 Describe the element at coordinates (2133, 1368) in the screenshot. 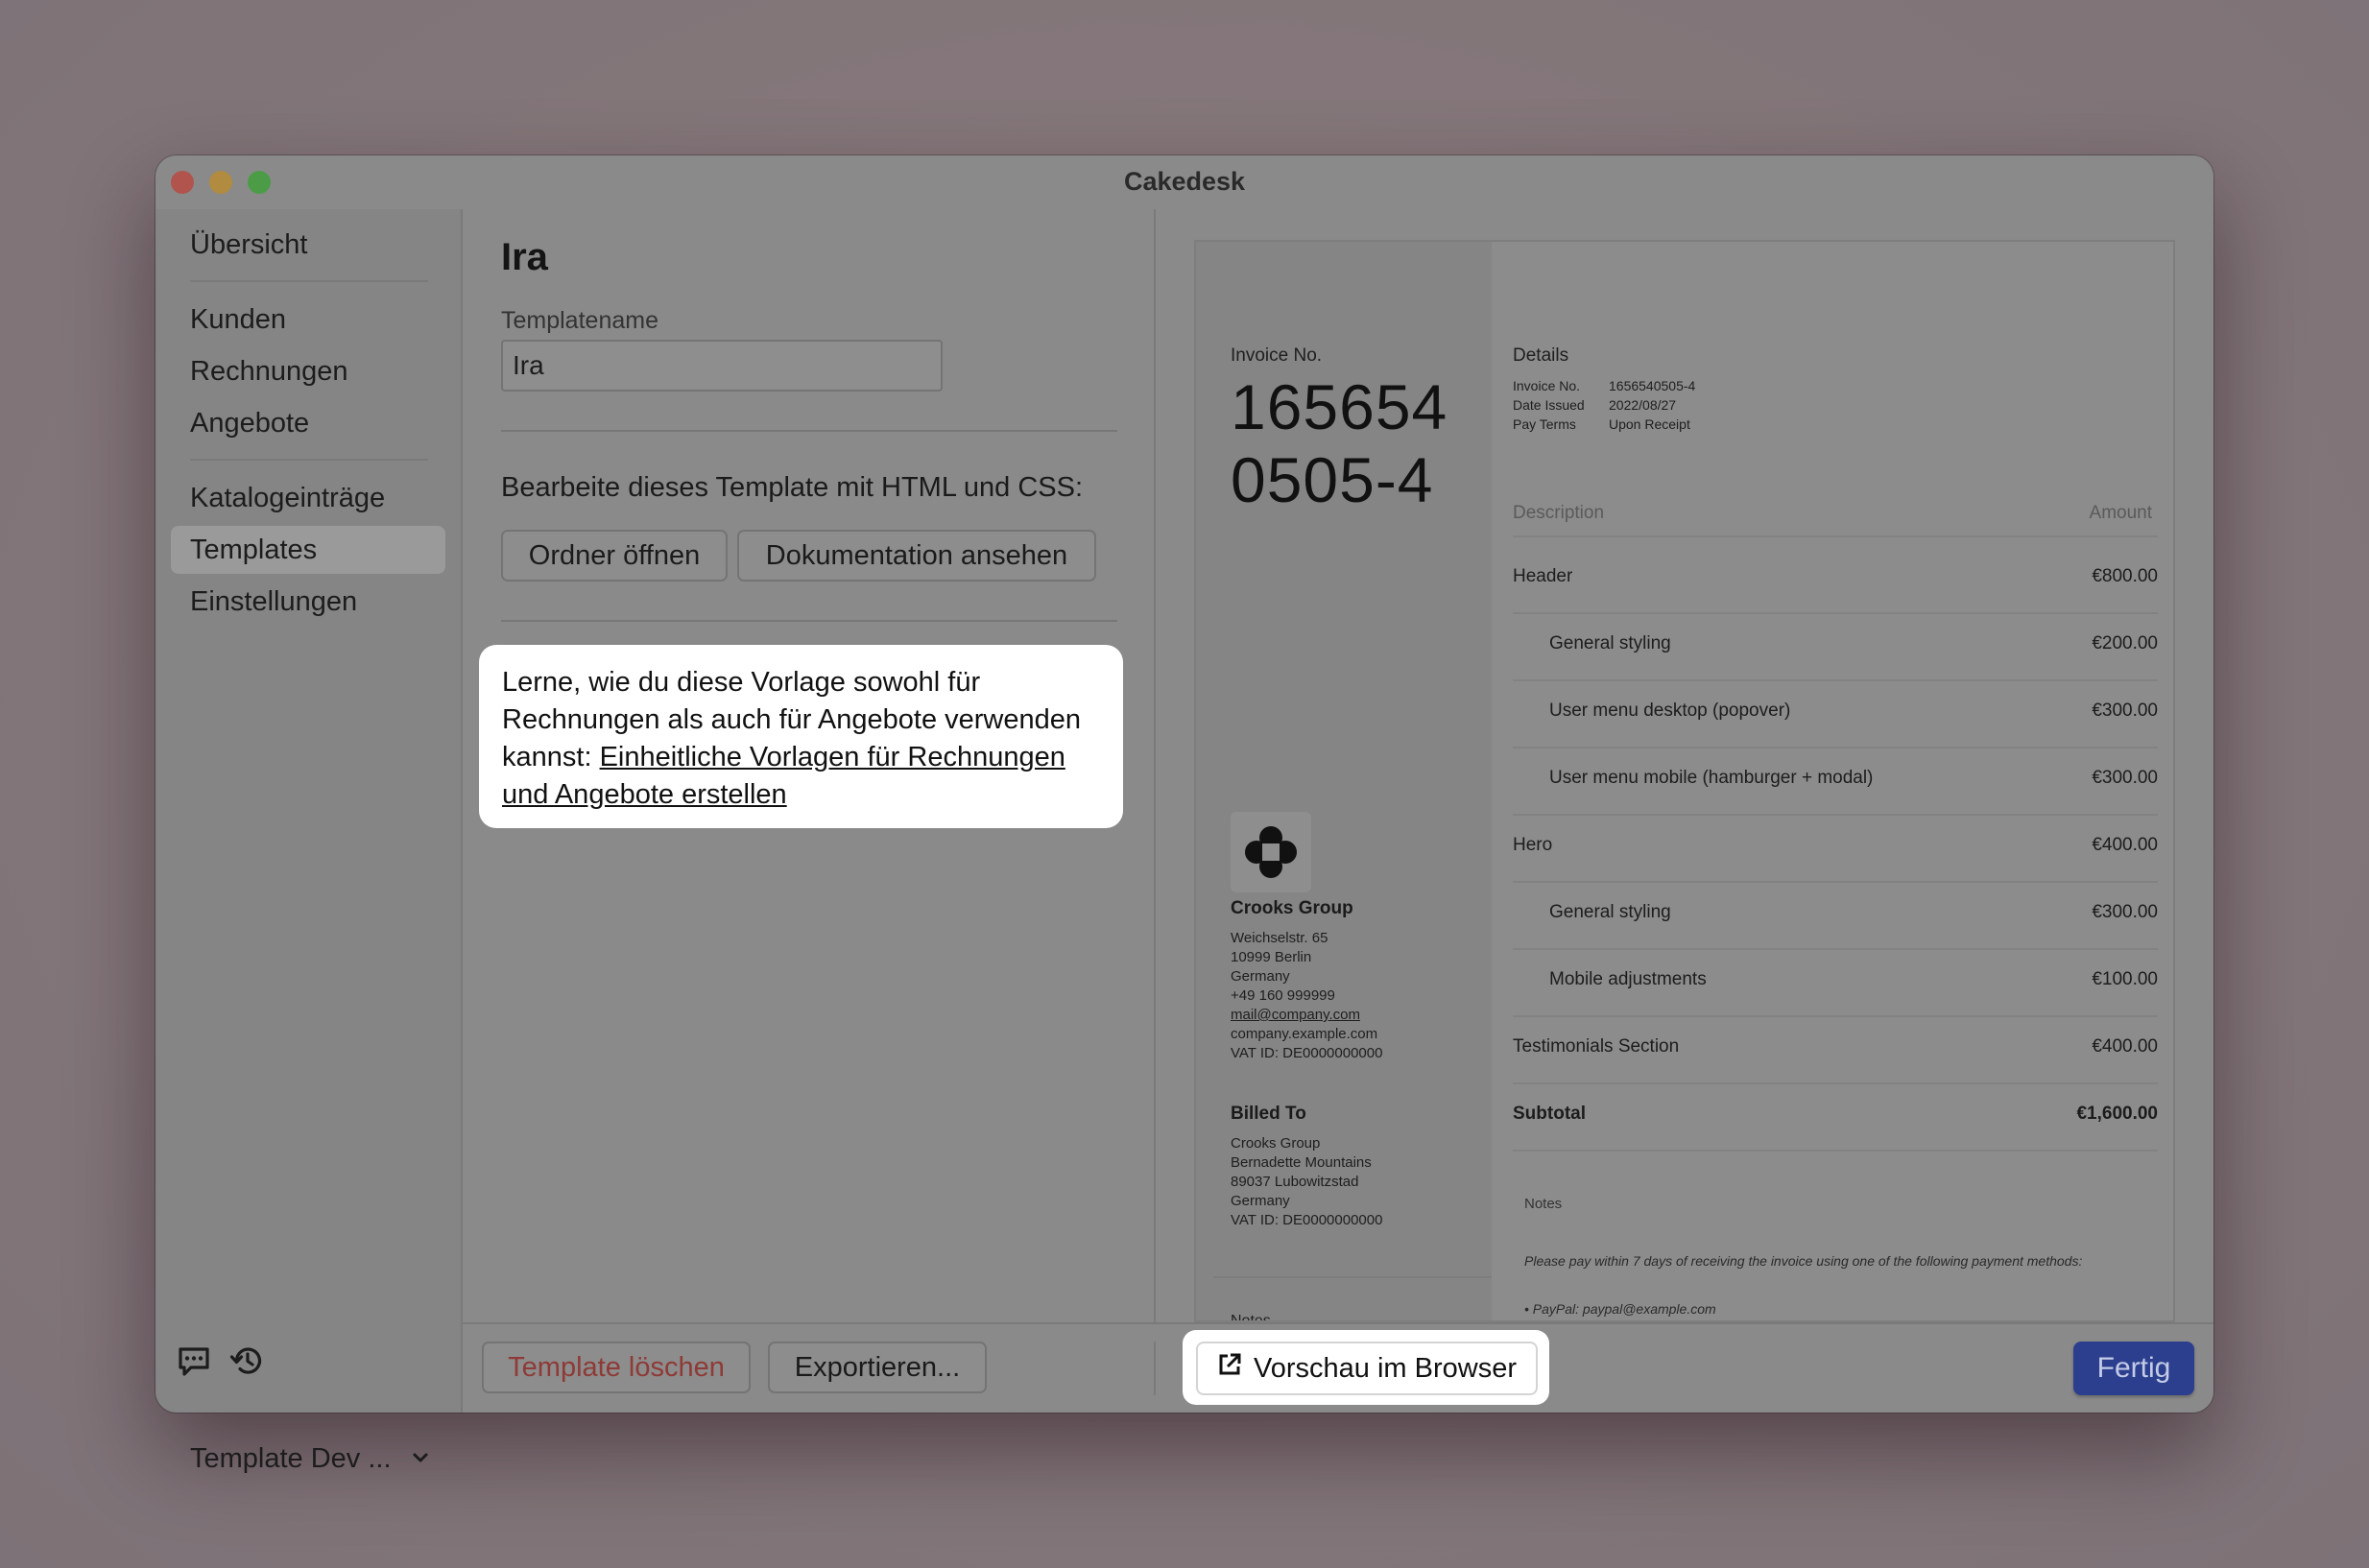

I see `done-button: Fertig` at that location.